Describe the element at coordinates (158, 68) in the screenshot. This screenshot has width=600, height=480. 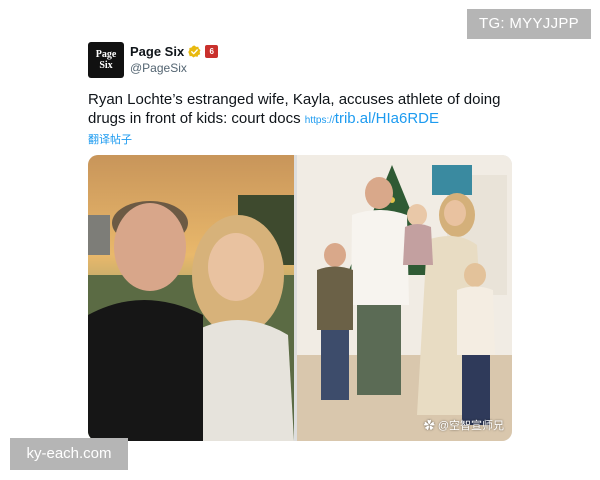
I see `account-handle: @PageSix` at that location.